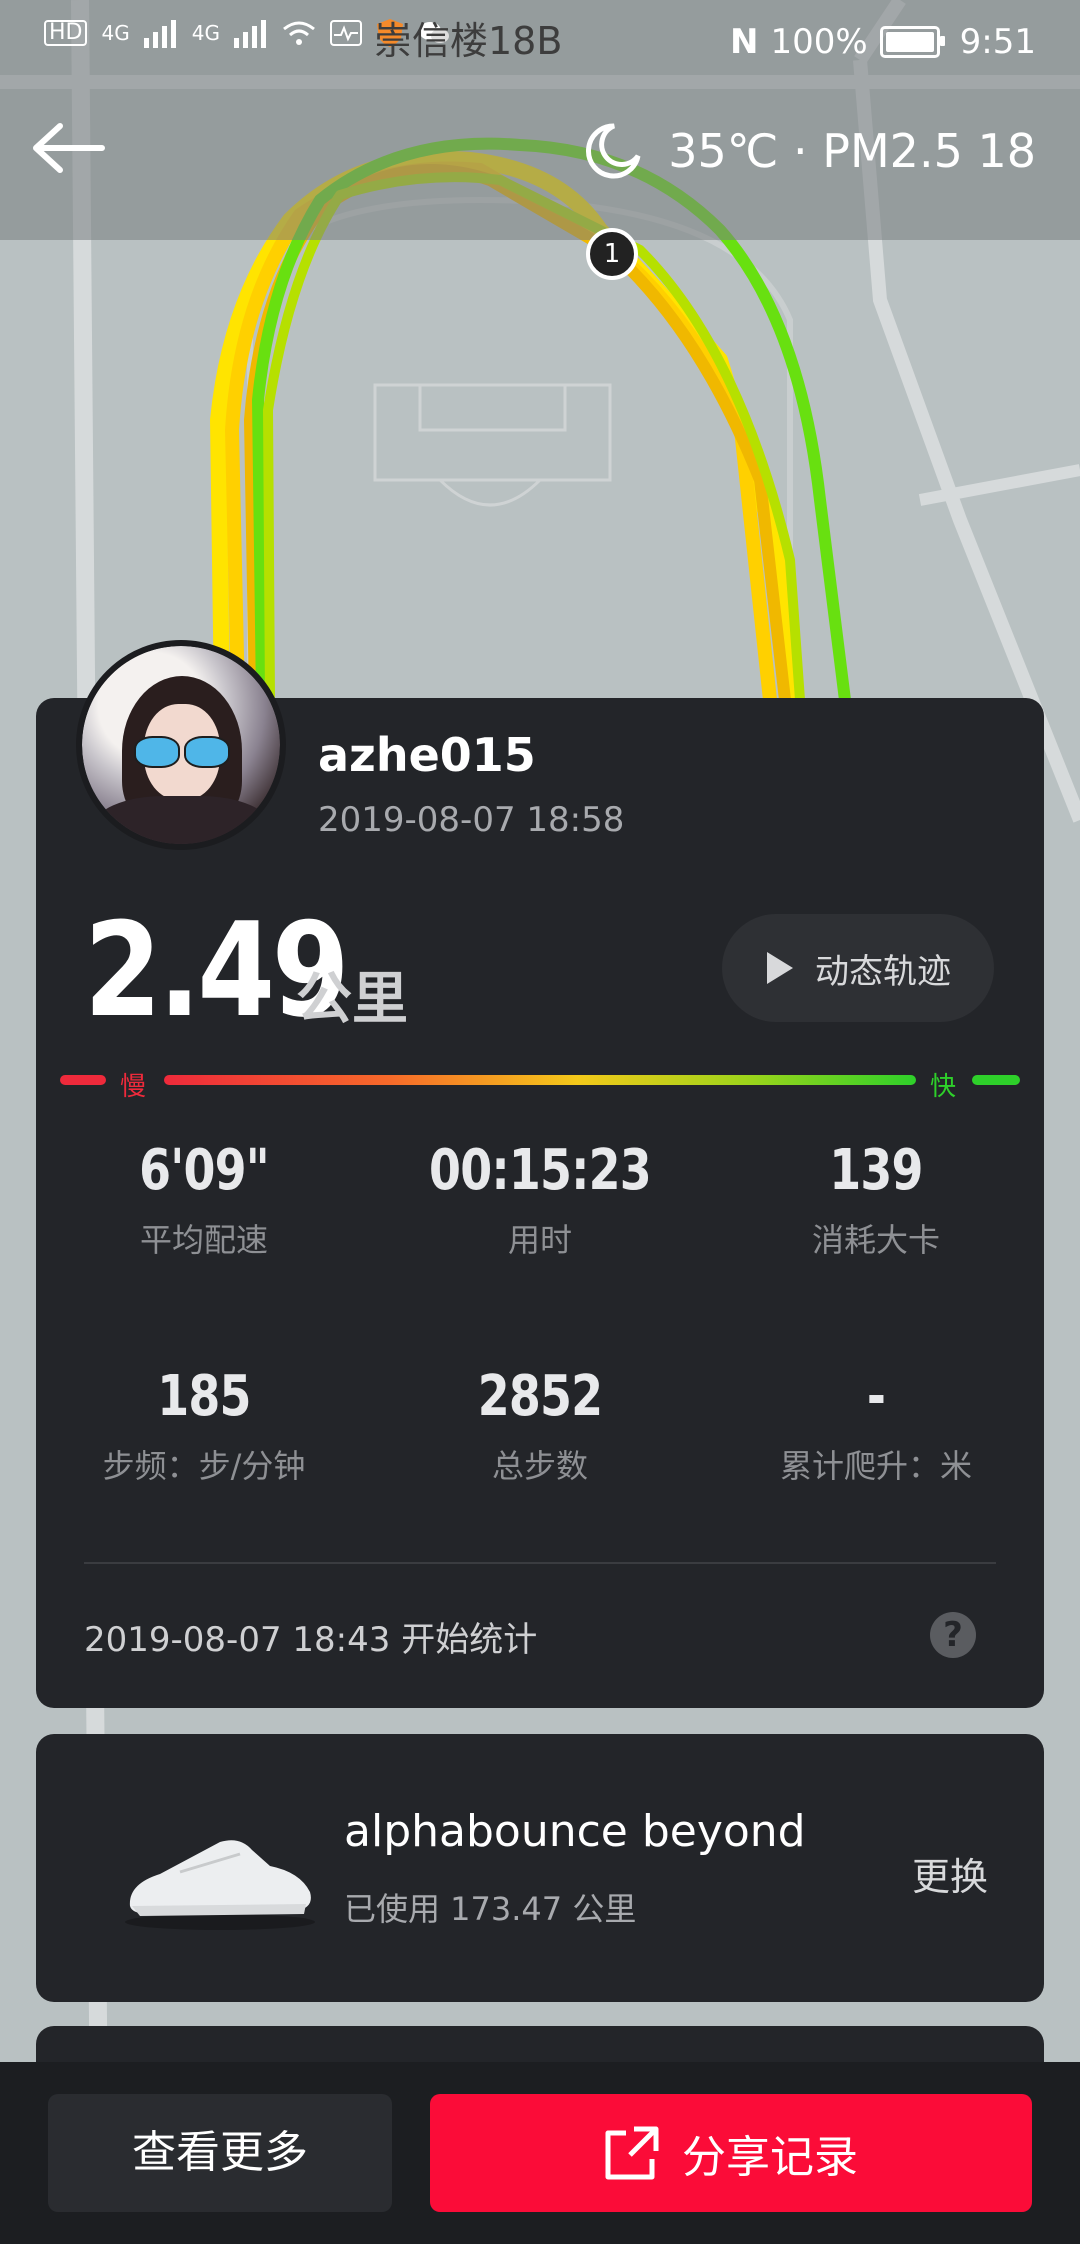  What do you see at coordinates (204, 1396) in the screenshot?
I see `stat-value: 185` at bounding box center [204, 1396].